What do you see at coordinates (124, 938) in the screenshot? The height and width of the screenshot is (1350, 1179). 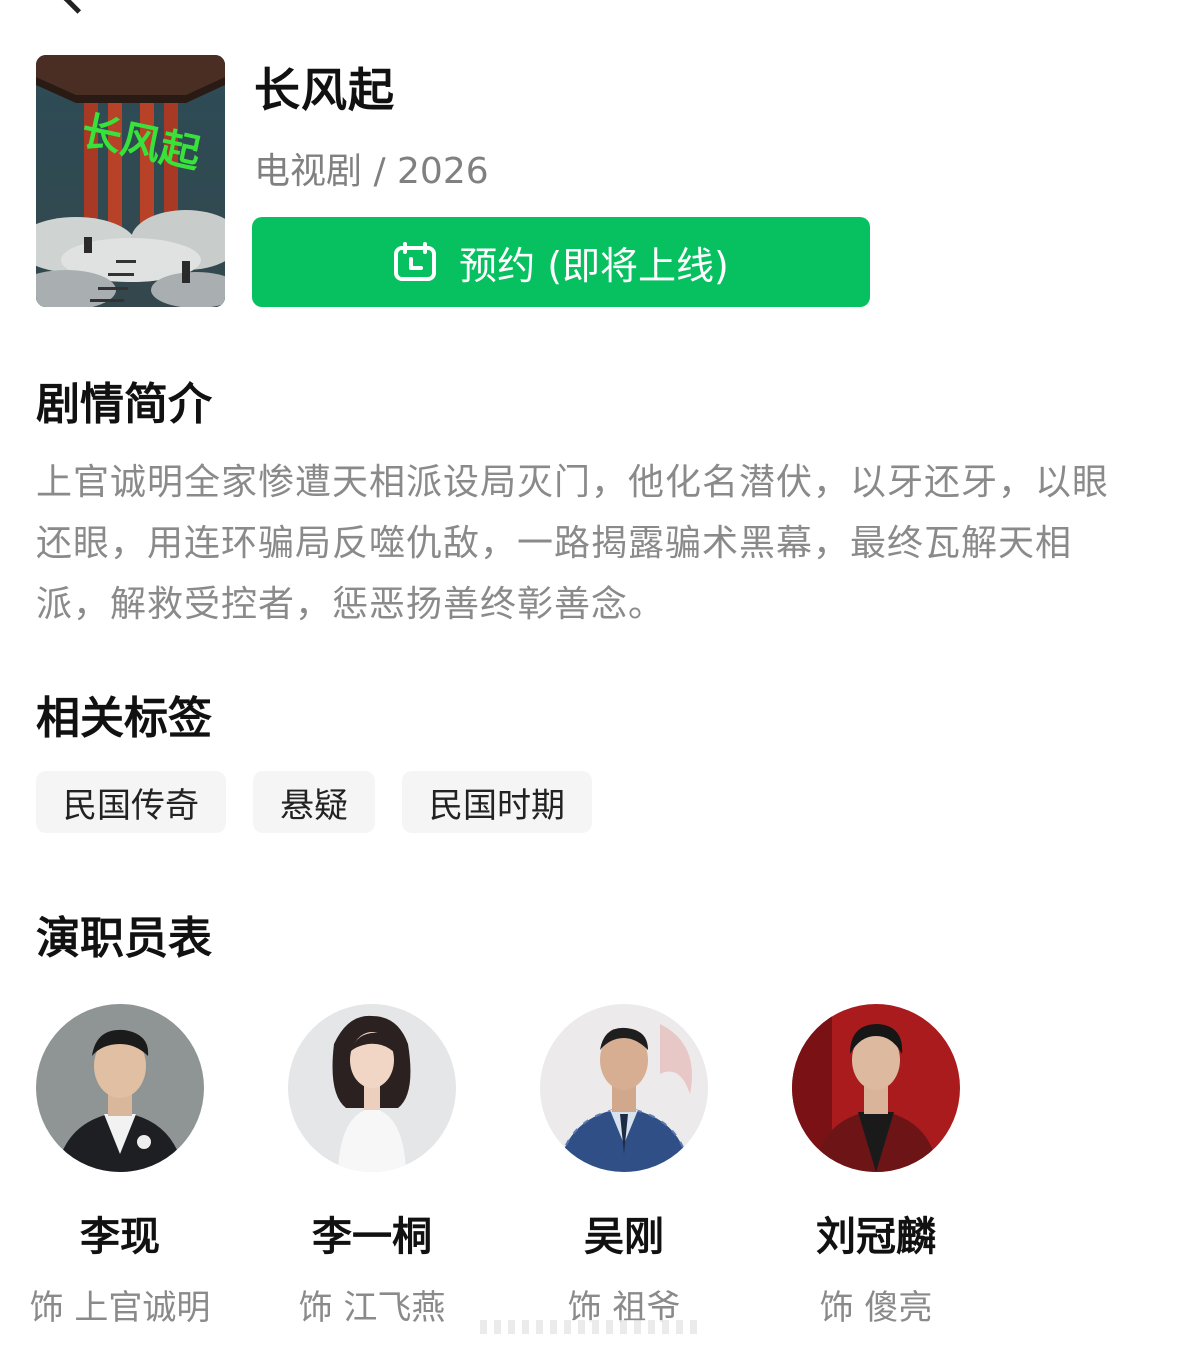 I see `cast-heading: 演职员表` at bounding box center [124, 938].